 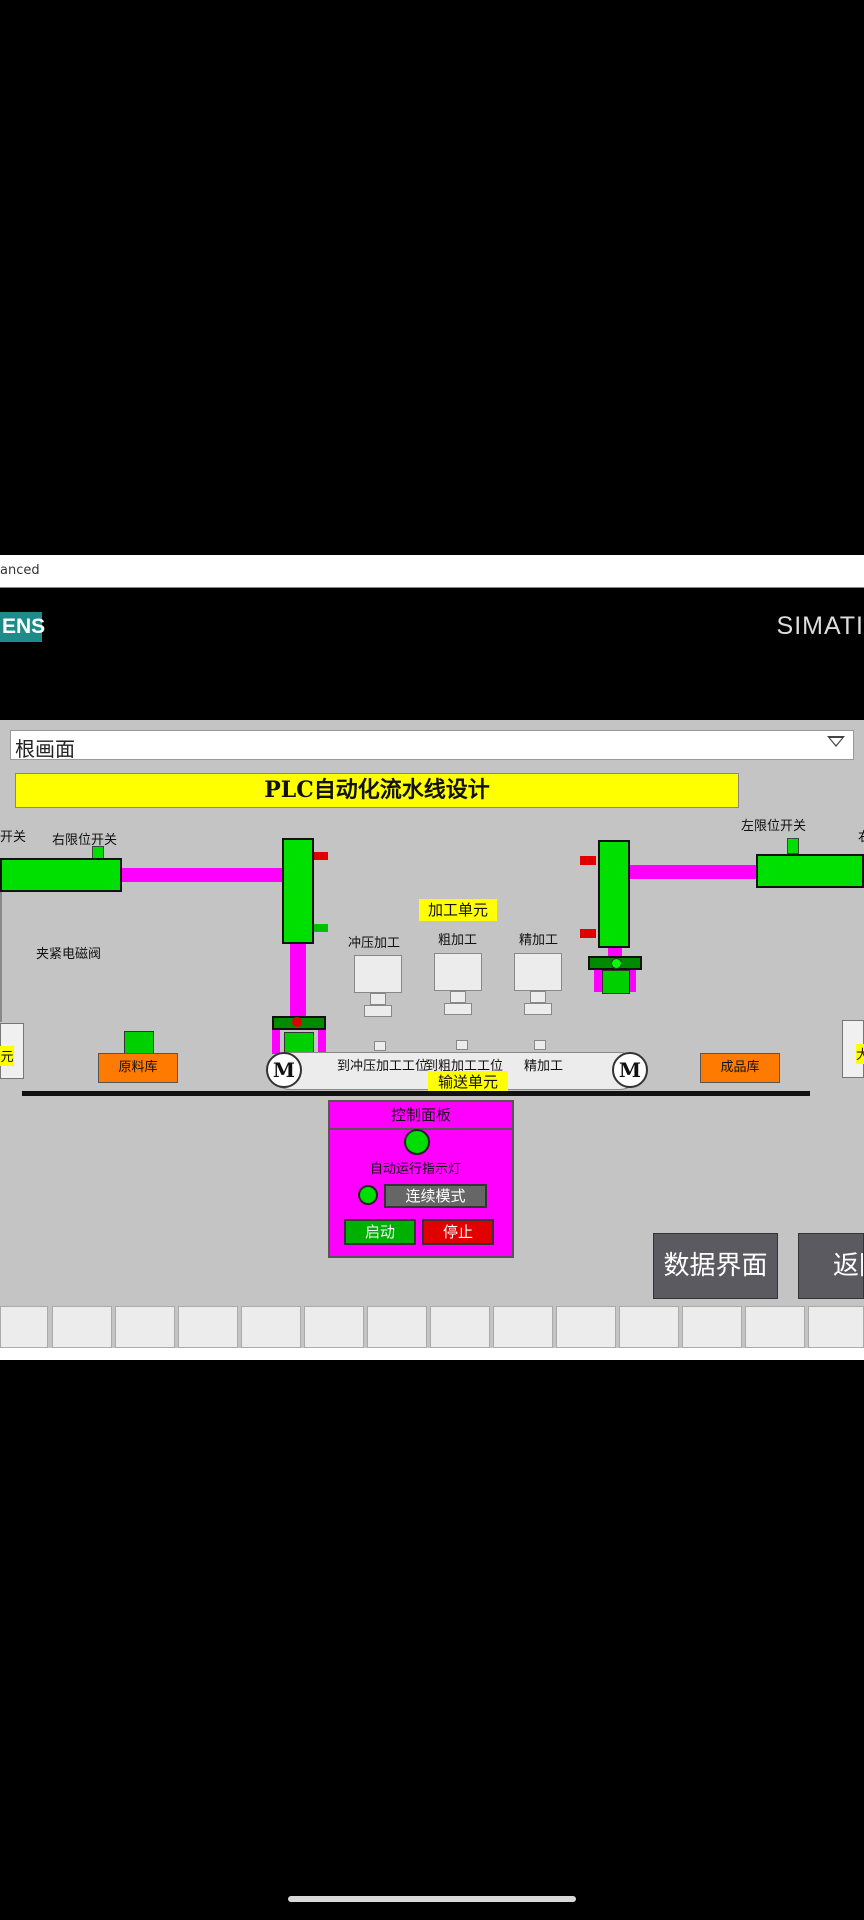 I want to click on hmi-top-bar, so click(x=432, y=654).